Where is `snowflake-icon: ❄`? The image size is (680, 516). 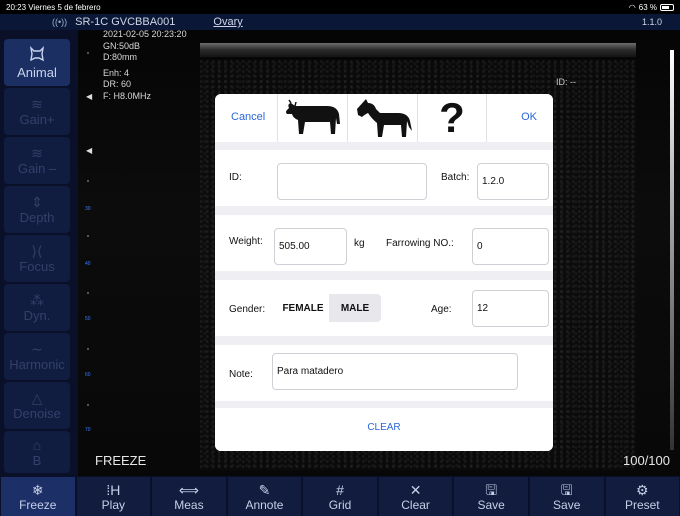 snowflake-icon: ❄ is located at coordinates (37, 489).